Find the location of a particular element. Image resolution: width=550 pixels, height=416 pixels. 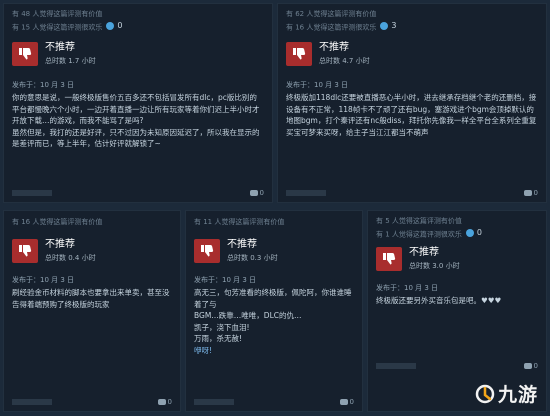

review-paragraph-emphasis: 咿呀! is located at coordinates (203, 350).